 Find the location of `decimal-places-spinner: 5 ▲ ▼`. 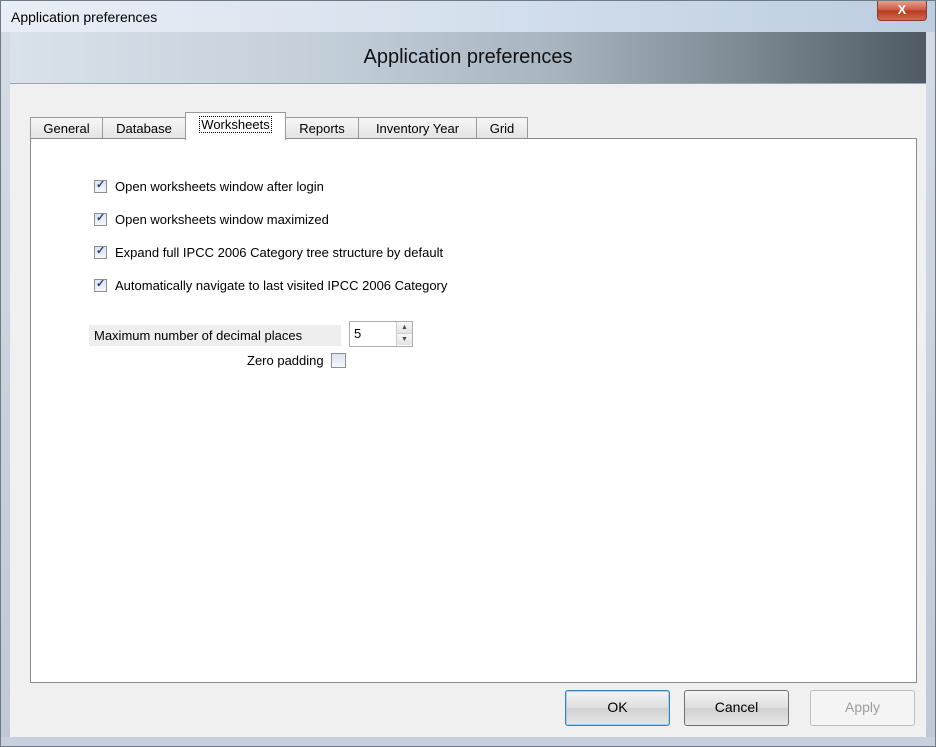

decimal-places-spinner: 5 ▲ ▼ is located at coordinates (381, 334).